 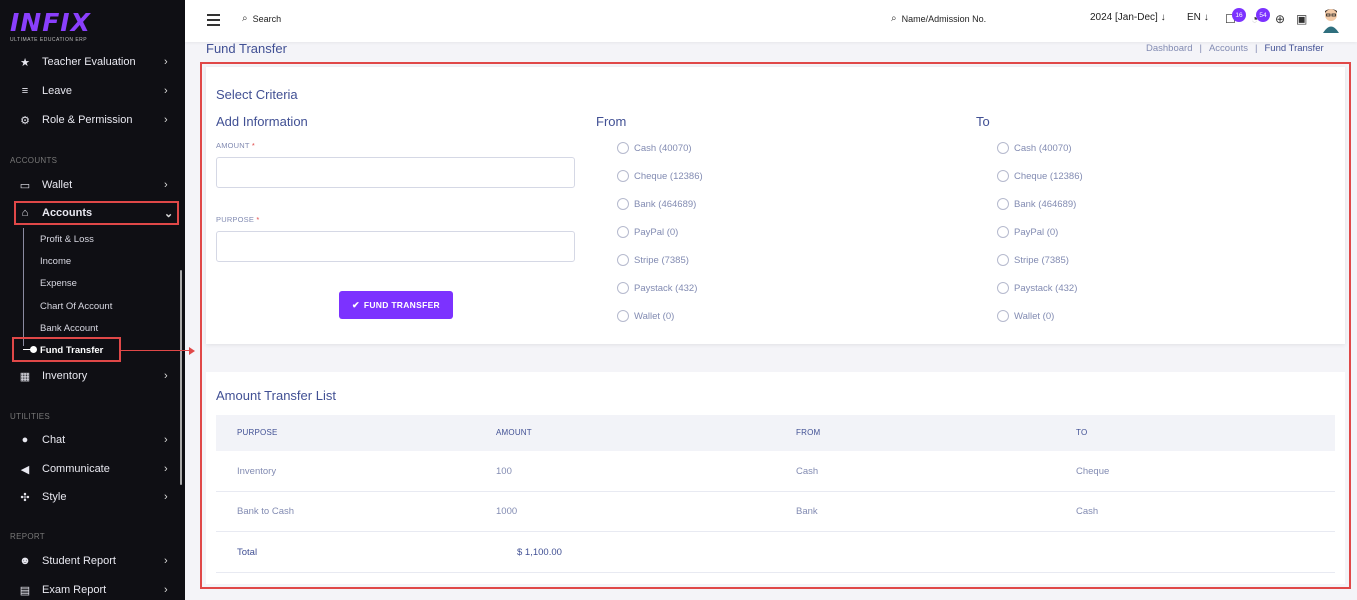 What do you see at coordinates (25, 120) in the screenshot?
I see `key-icon: ⚙` at bounding box center [25, 120].